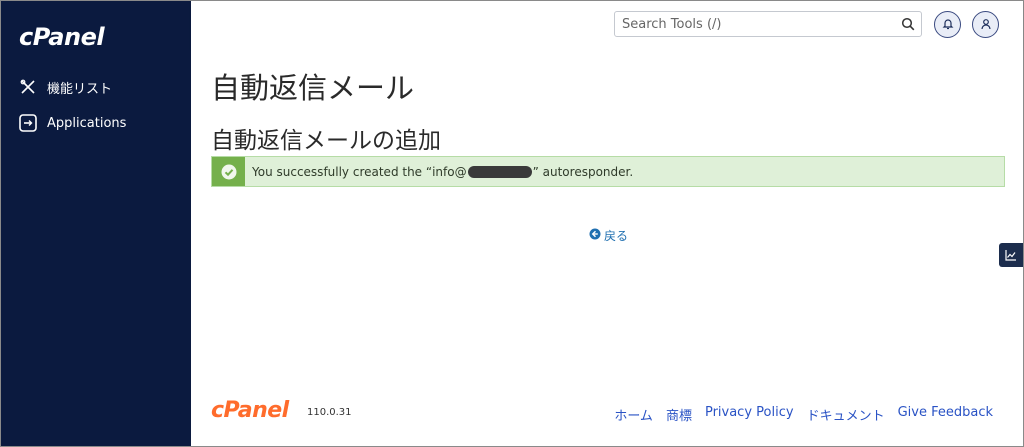 This screenshot has width=1024, height=447. I want to click on bell-icon, so click(948, 24).